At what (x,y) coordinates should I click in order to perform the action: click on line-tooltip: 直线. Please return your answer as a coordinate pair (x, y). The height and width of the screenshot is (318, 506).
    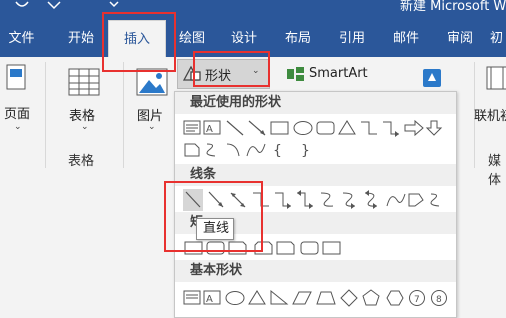
    Looking at the image, I should click on (215, 229).